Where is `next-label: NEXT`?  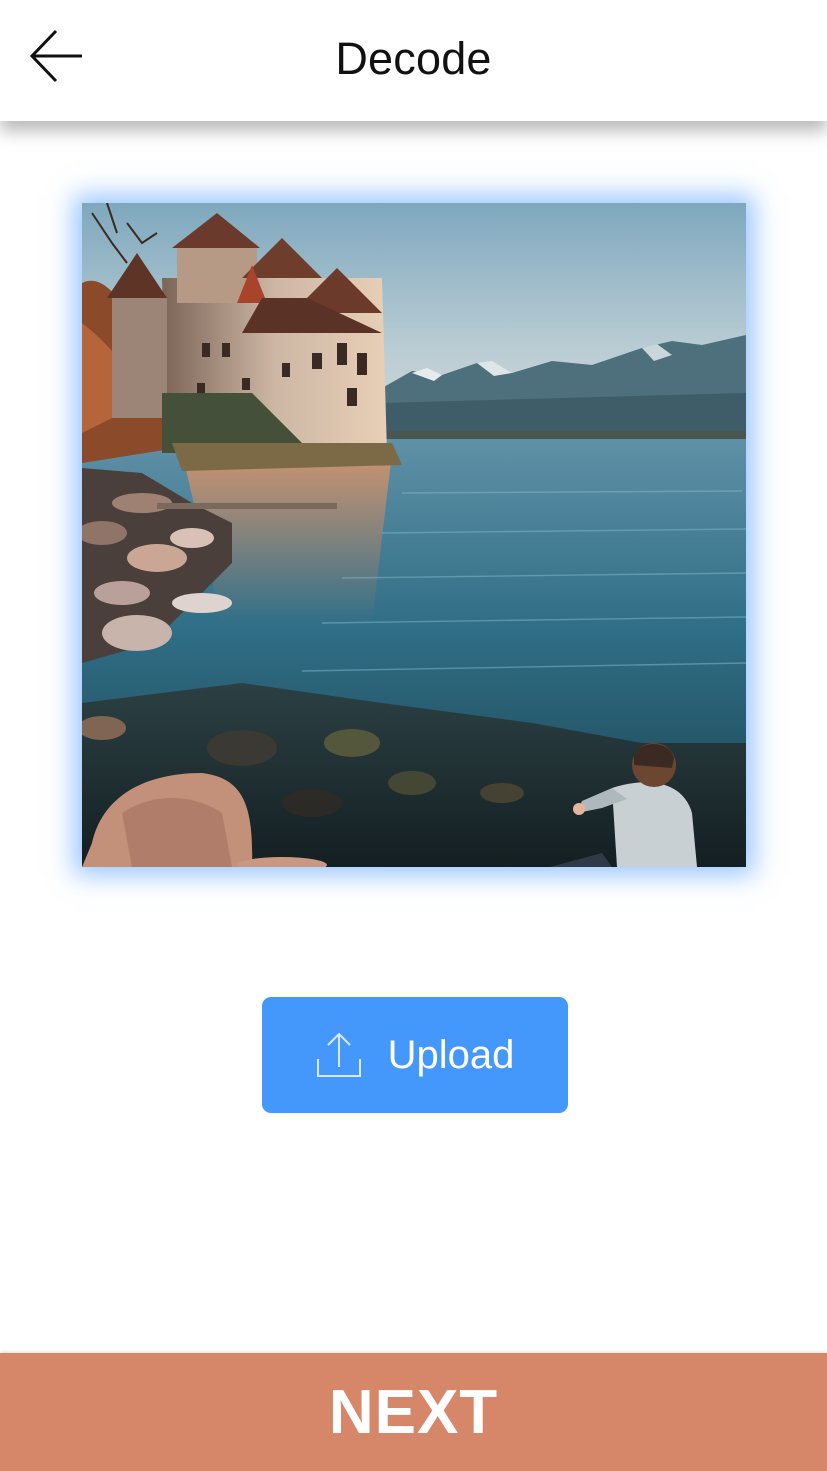 next-label: NEXT is located at coordinates (413, 1412).